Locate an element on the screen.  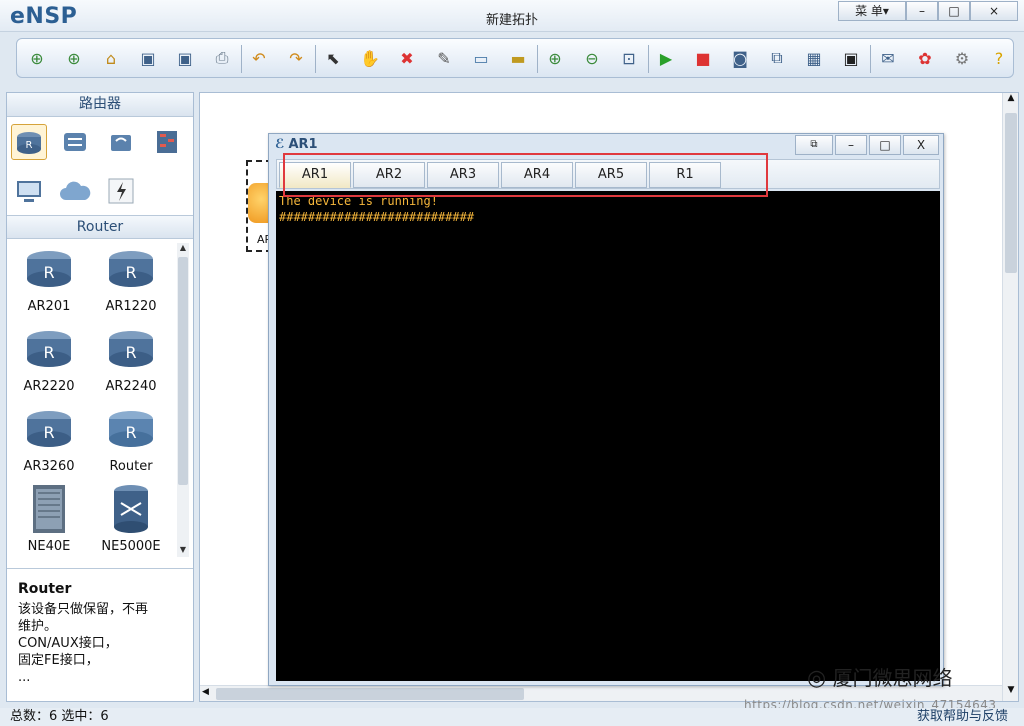
device-ne5000e: NE5000E is located at coordinates (131, 518).